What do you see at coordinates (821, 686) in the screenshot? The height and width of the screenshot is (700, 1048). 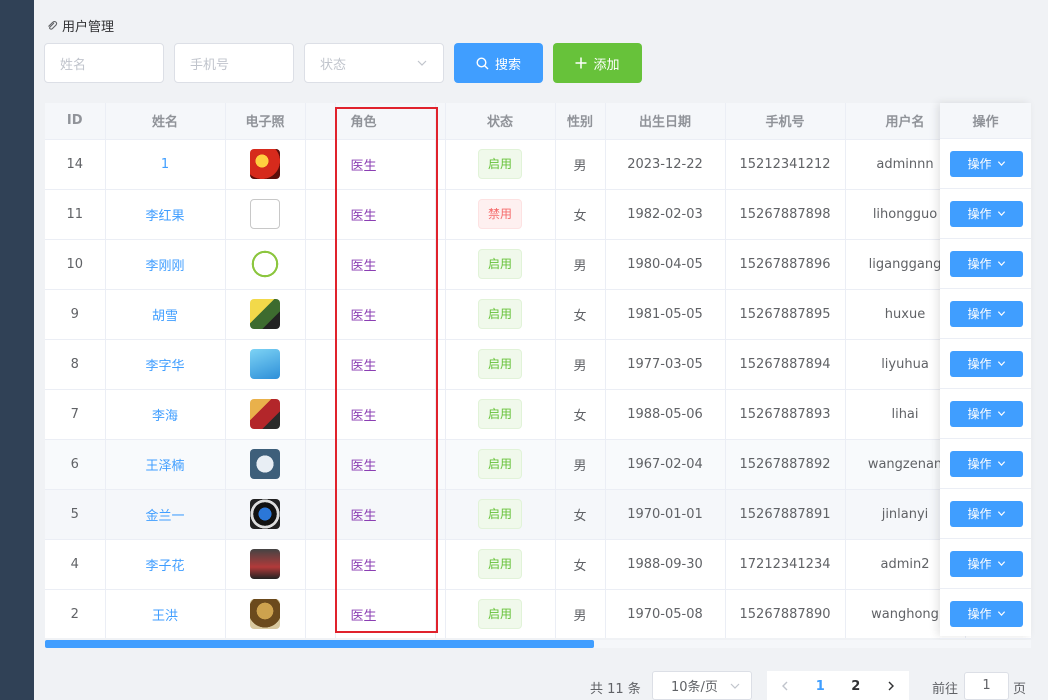 I see `page-1-button: 1` at bounding box center [821, 686].